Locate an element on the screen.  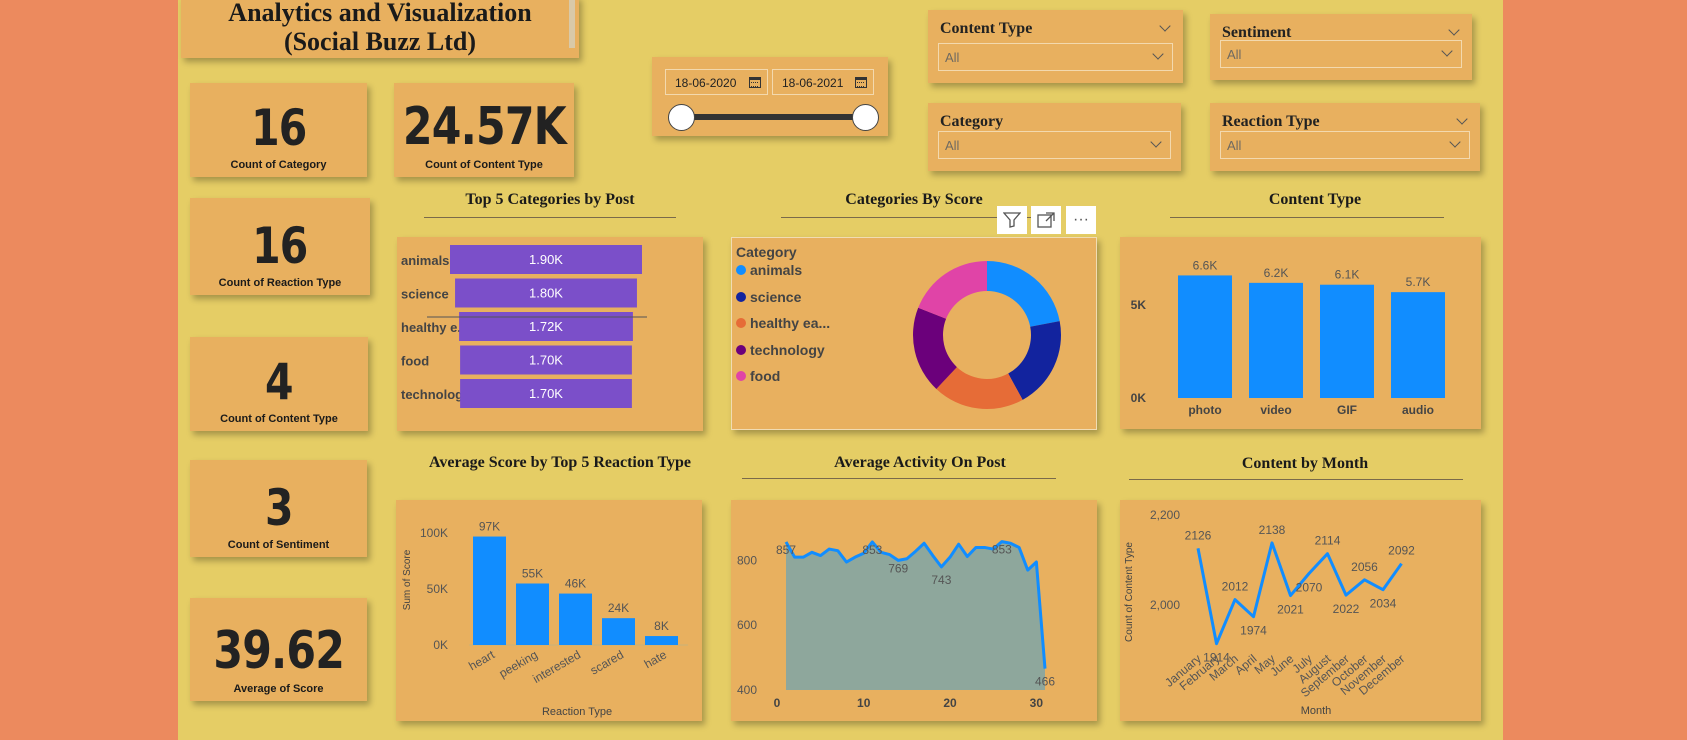
kpi-value: 39.62 is located at coordinates (279, 651).